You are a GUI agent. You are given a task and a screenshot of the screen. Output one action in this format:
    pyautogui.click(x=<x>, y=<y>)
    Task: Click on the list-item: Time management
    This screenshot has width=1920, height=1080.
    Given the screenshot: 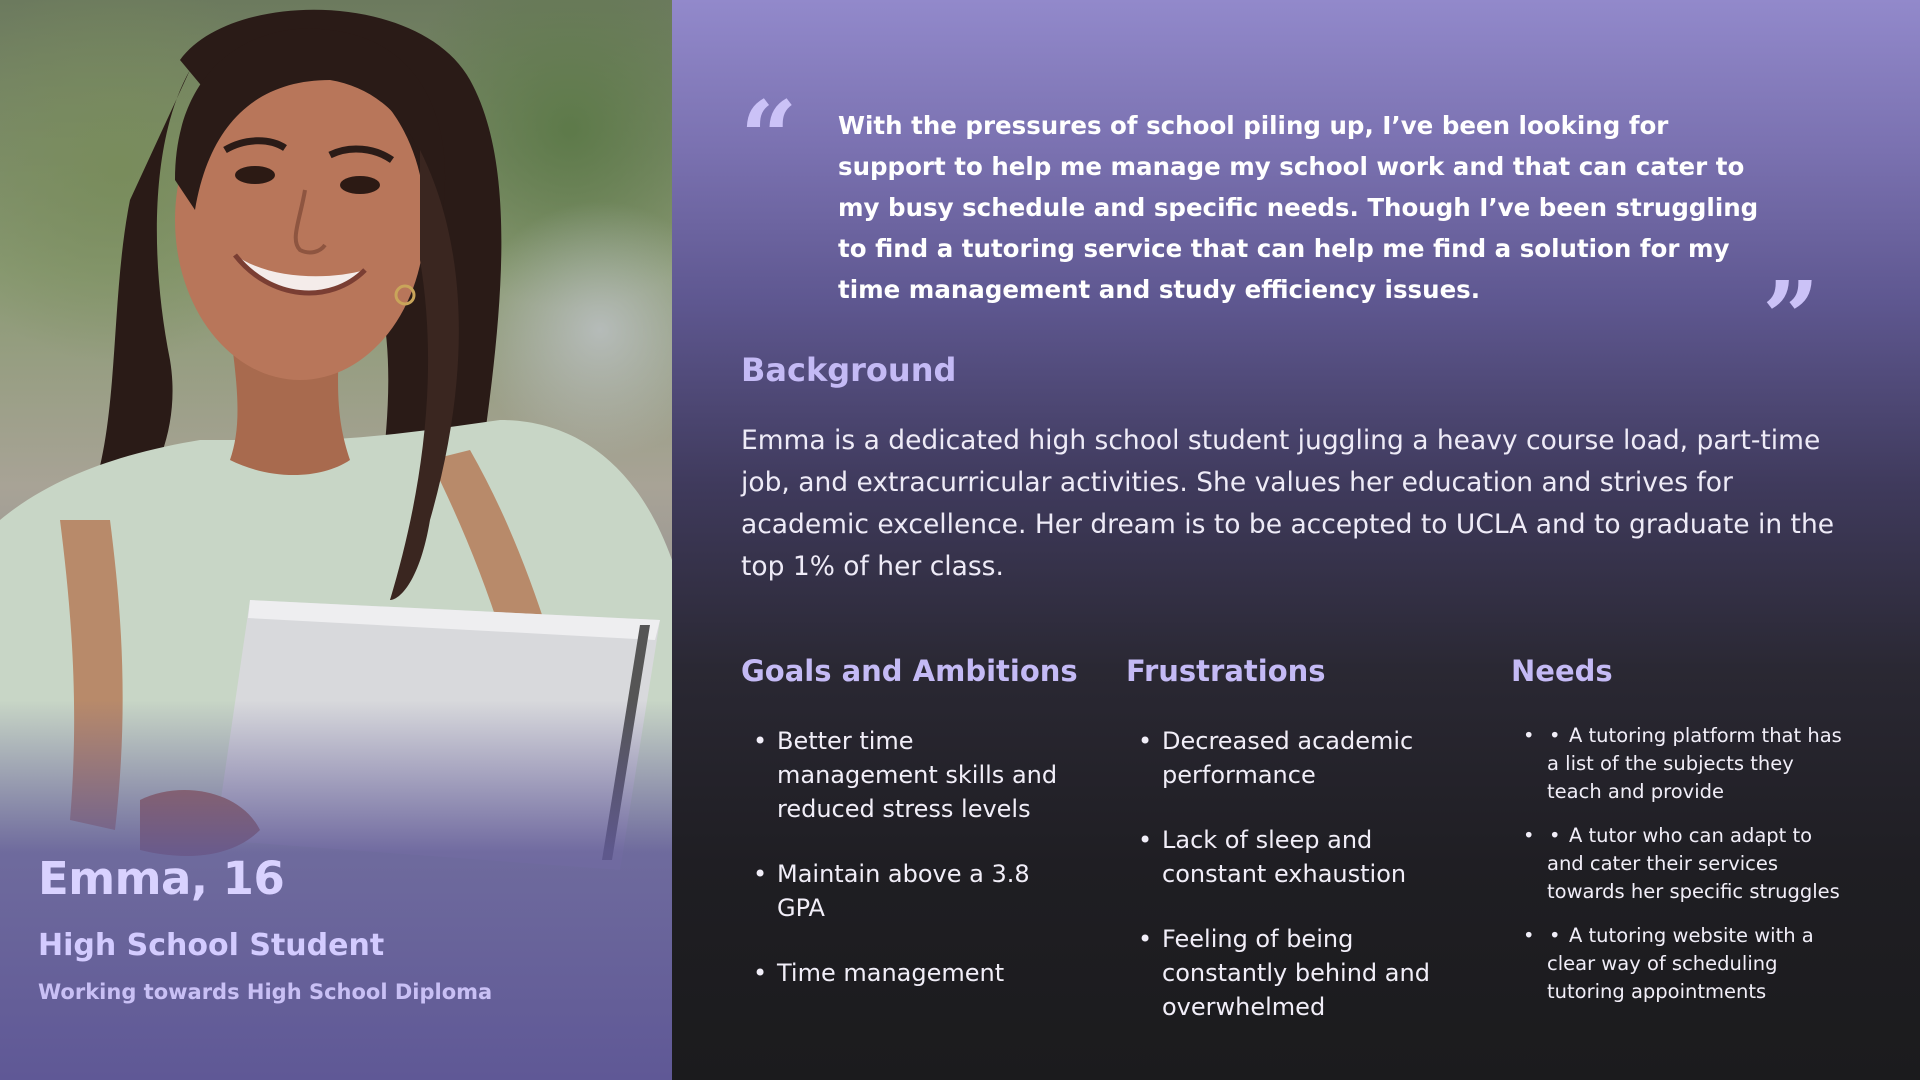 What is the action you would take?
    pyautogui.click(x=901, y=973)
    